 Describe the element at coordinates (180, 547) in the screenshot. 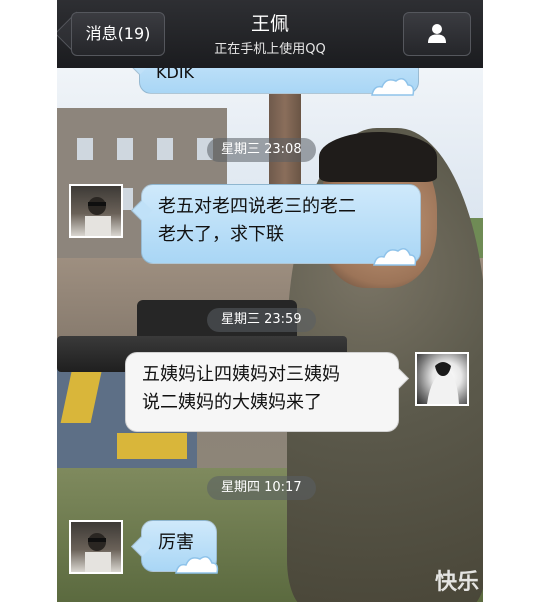

I see `message-bubble: 厉害` at that location.